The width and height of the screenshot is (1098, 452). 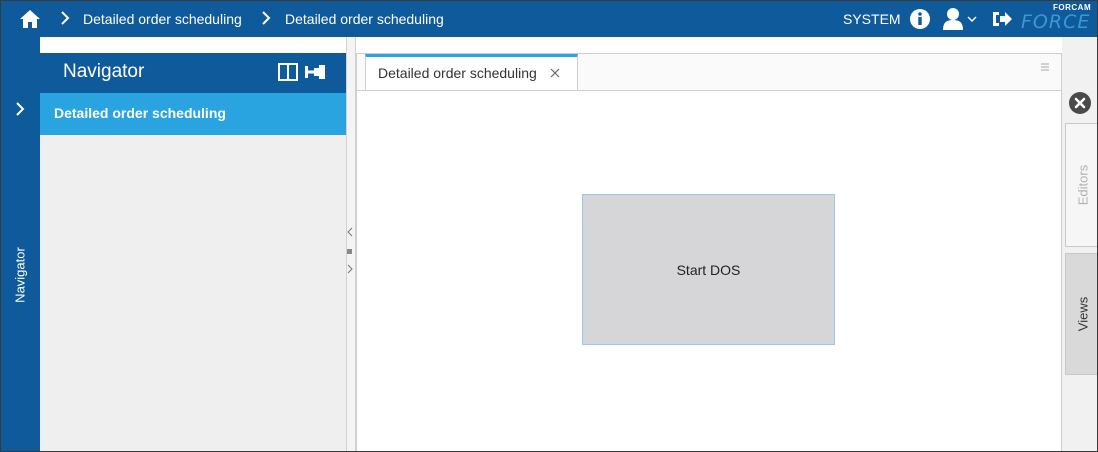 I want to click on start-dos-button: Start DOS, so click(x=708, y=269).